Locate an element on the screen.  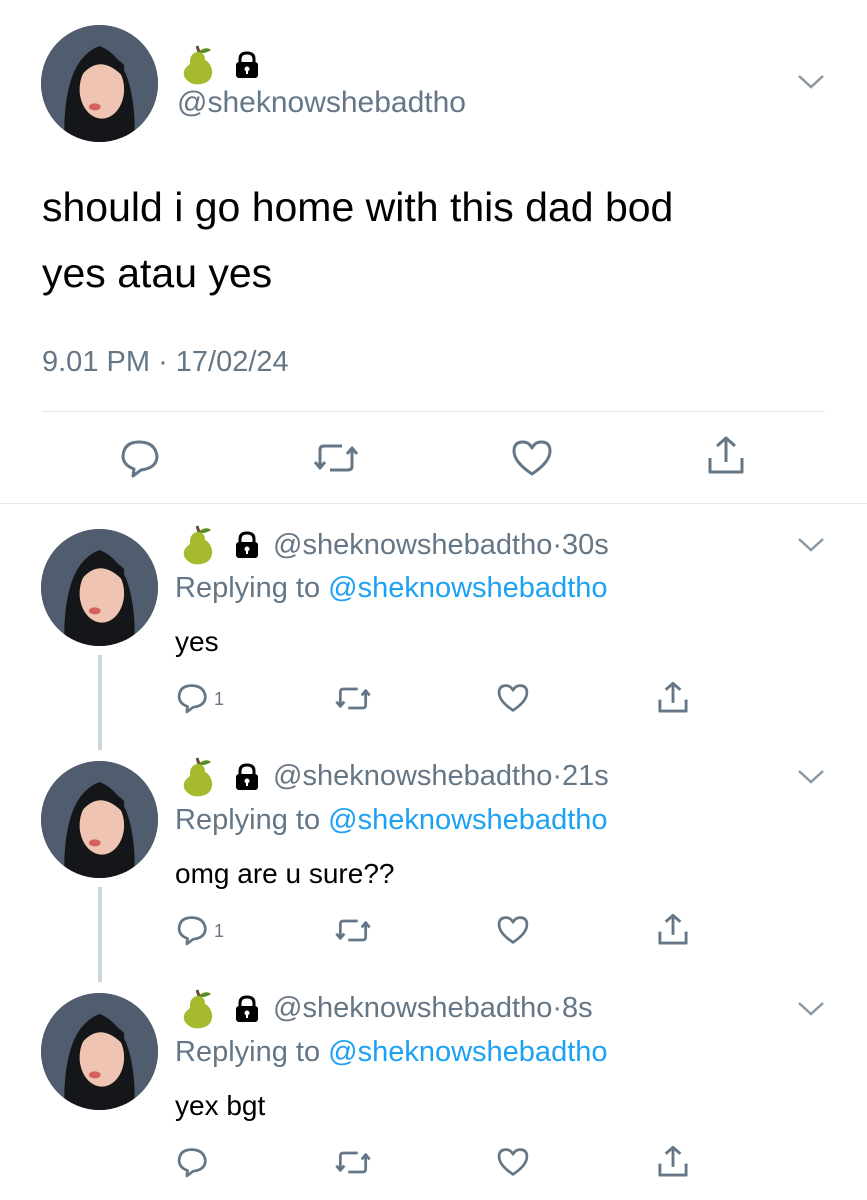
reply-header: @sheknowshebadtho·21s is located at coordinates (441, 776).